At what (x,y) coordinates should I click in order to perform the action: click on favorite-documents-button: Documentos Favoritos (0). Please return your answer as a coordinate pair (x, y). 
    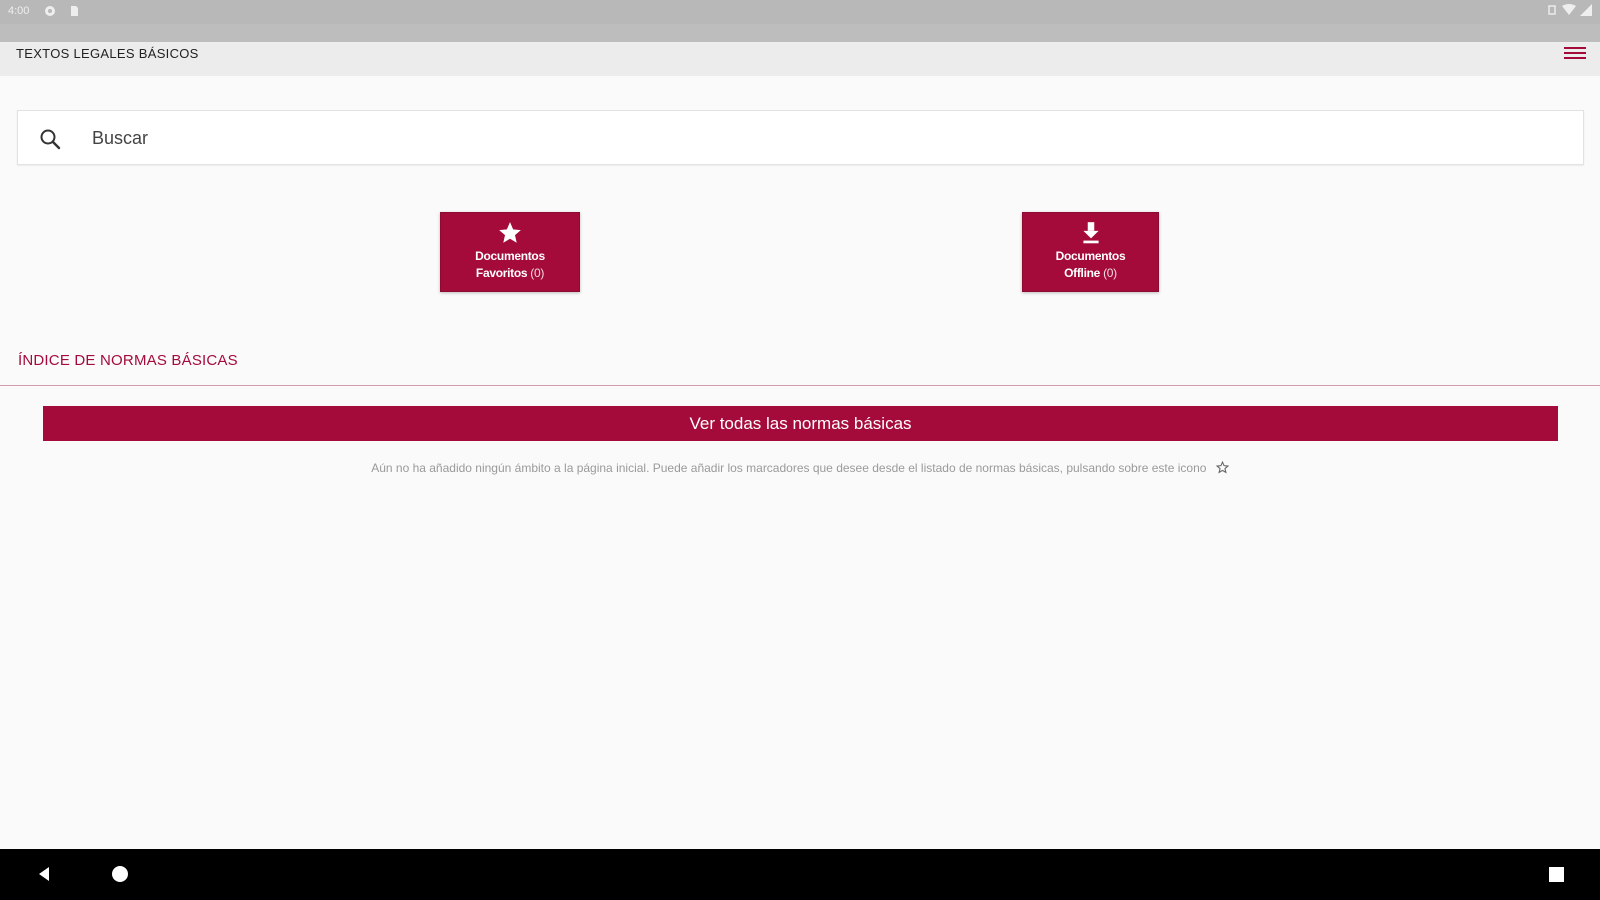
    Looking at the image, I should click on (510, 252).